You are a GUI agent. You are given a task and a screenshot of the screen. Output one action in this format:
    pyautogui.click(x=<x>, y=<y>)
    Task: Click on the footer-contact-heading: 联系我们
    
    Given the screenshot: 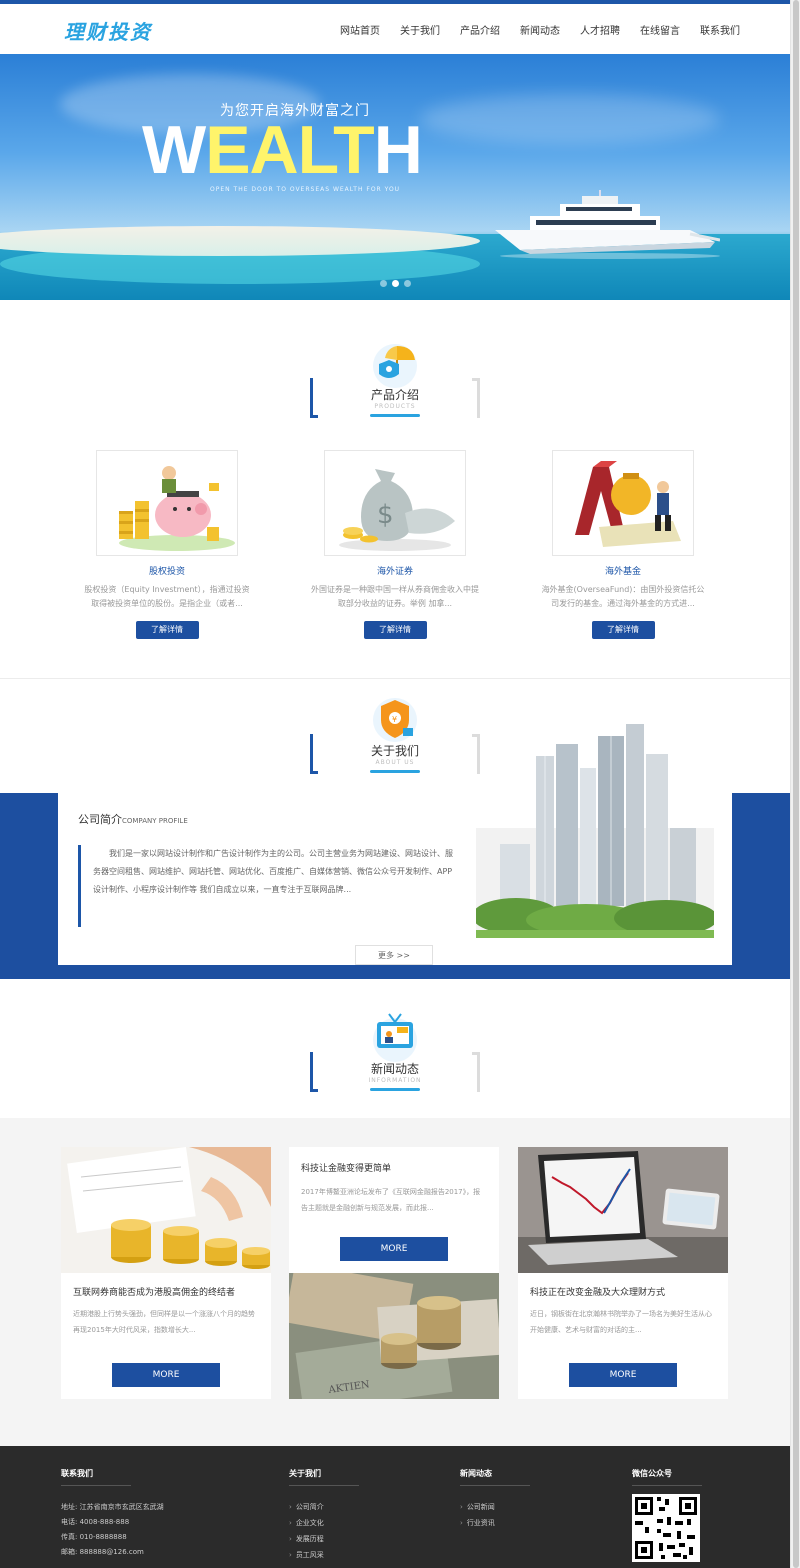 What is the action you would take?
    pyautogui.click(x=96, y=1477)
    